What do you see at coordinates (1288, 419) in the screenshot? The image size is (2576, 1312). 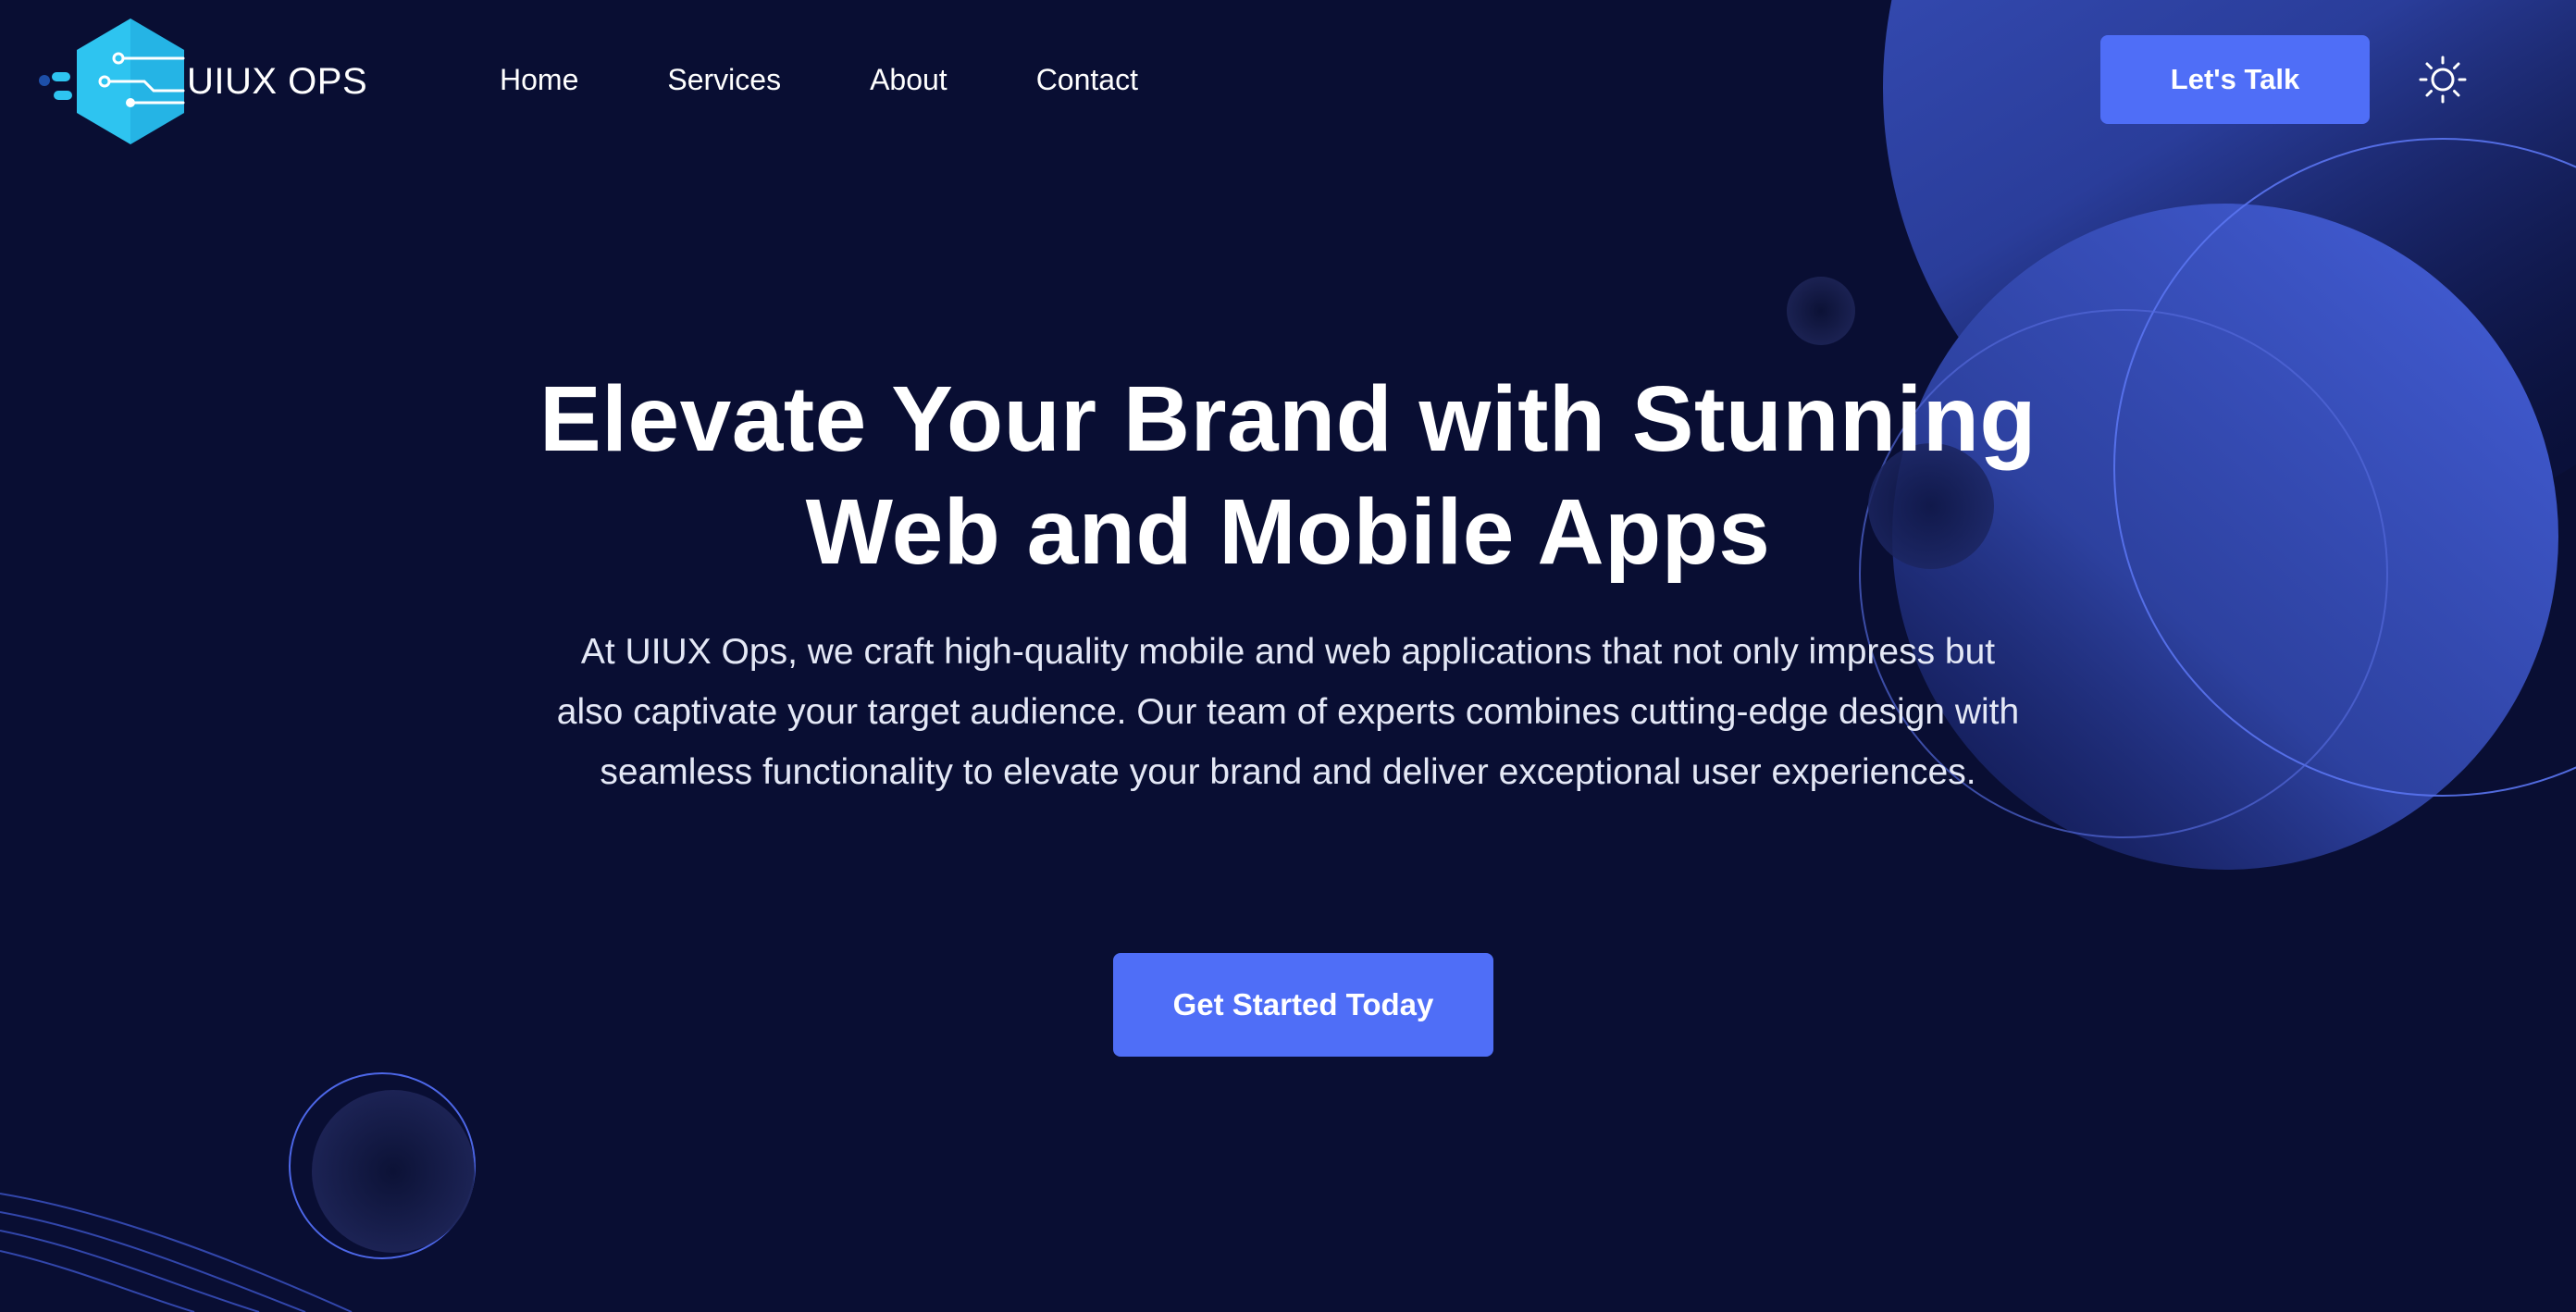 I see `hero-title-line-1: Elevate Your Brand with Stunning` at bounding box center [1288, 419].